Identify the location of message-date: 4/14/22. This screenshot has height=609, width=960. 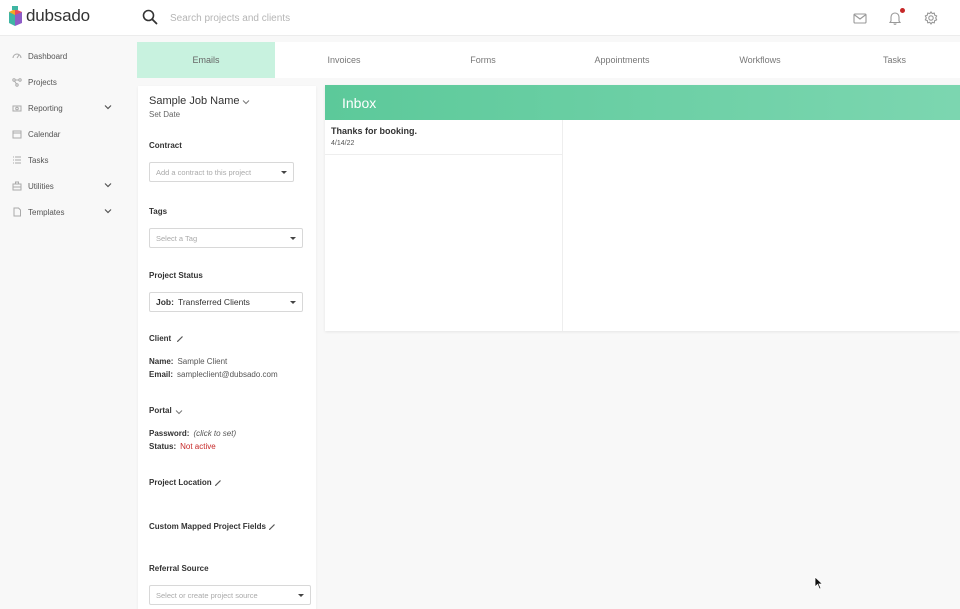
(343, 143).